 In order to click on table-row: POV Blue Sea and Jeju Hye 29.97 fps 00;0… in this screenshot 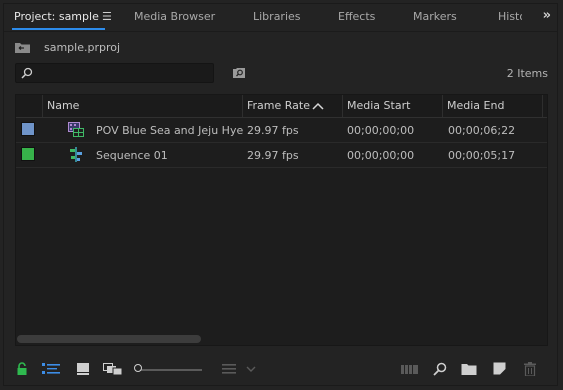, I will do `click(281, 130)`.